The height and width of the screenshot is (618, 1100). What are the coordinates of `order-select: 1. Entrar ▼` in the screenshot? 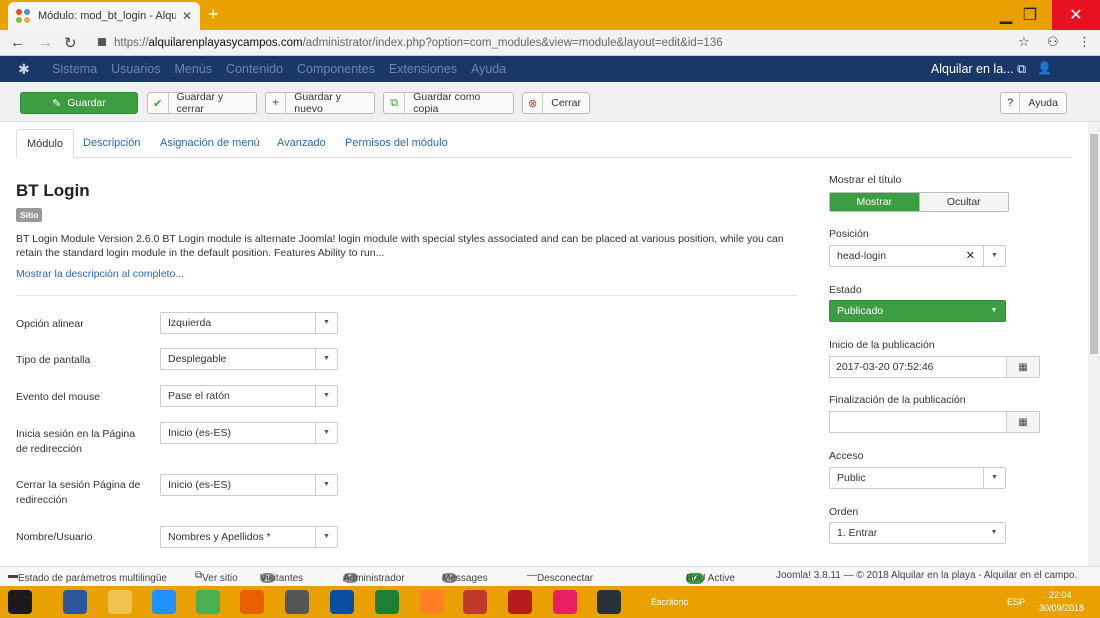 It's located at (917, 533).